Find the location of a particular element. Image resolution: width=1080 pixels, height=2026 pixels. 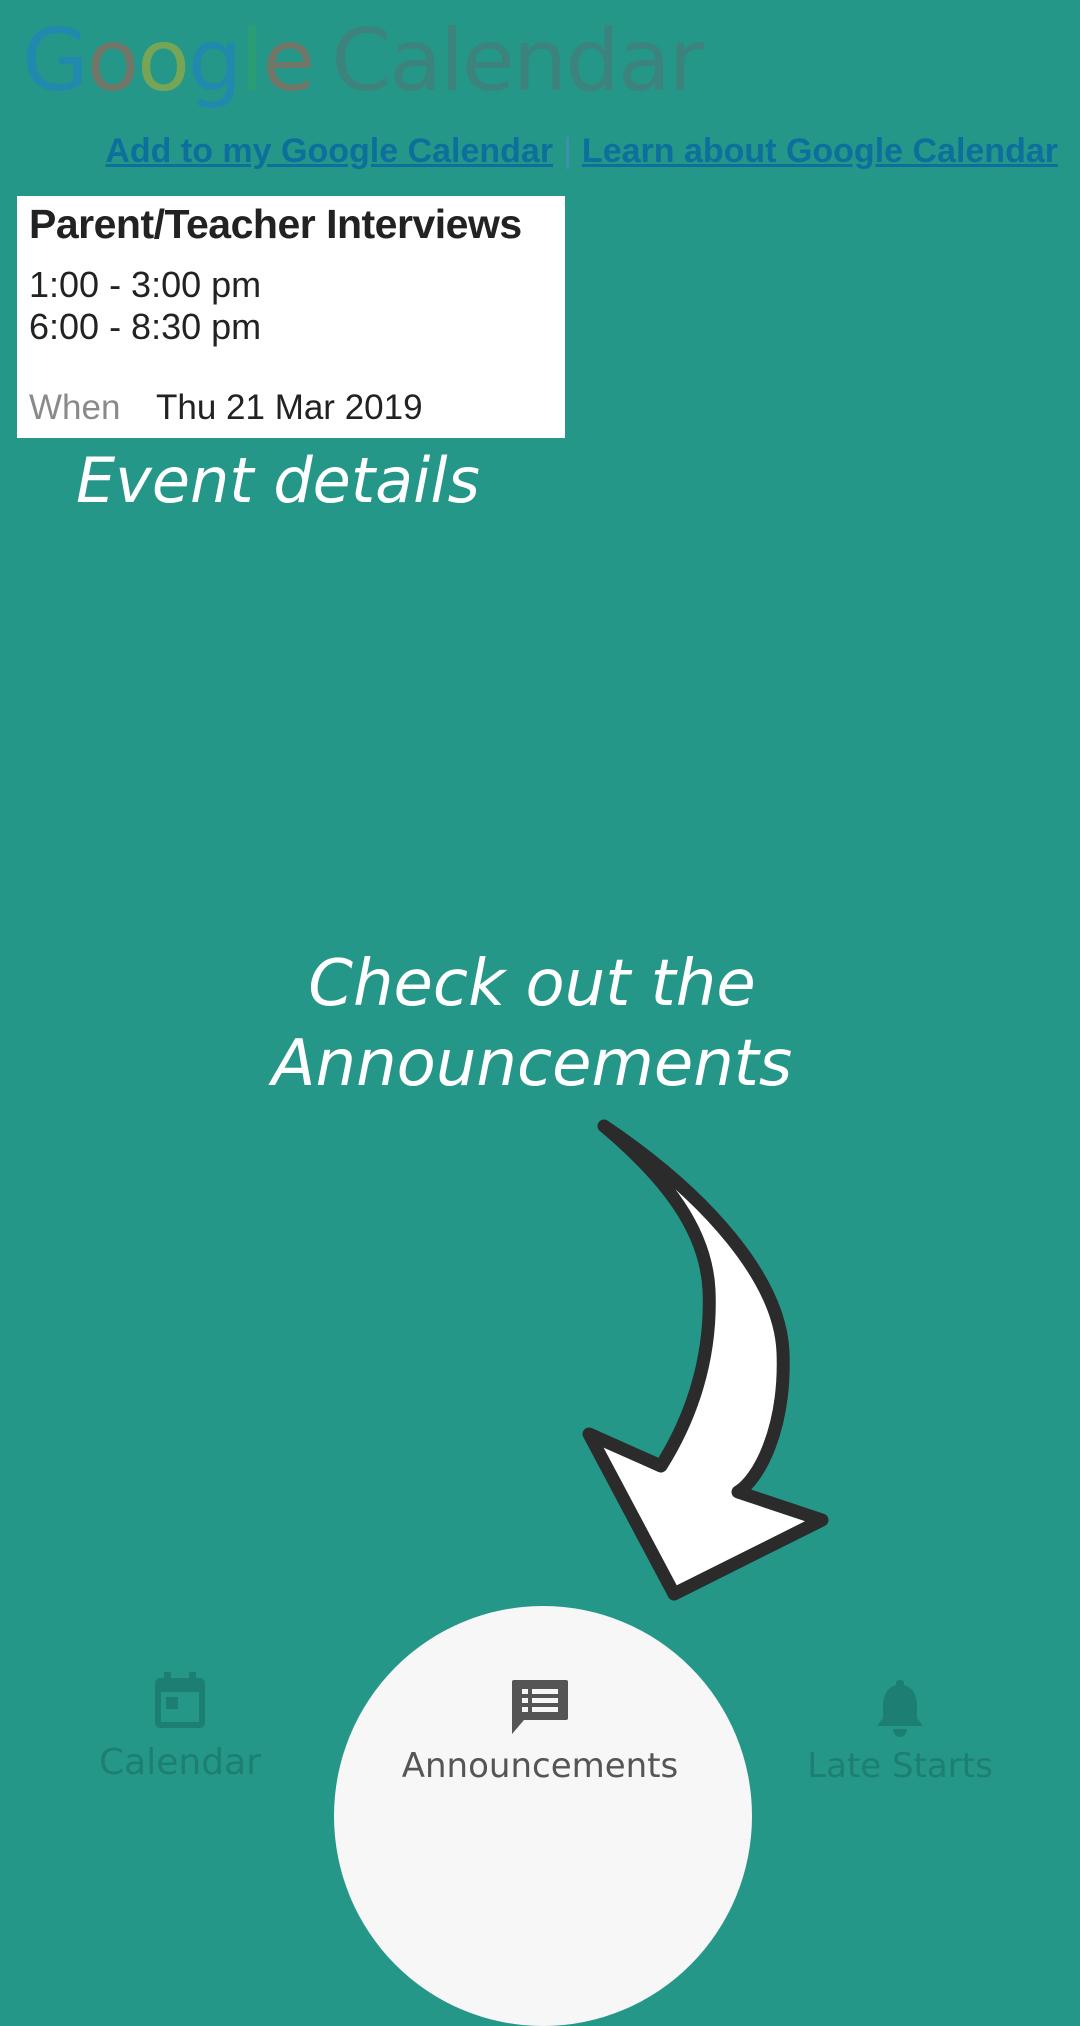

curved-arrow-icon is located at coordinates (705, 1360).